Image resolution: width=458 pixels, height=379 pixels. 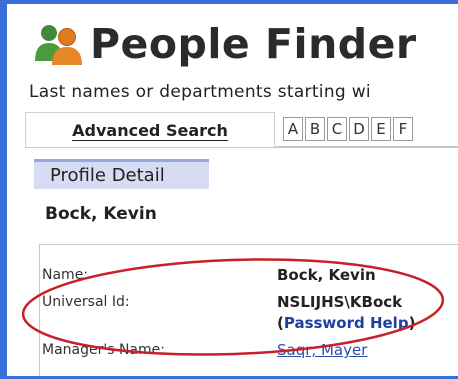 I want to click on letter-tab-f: F, so click(x=403, y=129).